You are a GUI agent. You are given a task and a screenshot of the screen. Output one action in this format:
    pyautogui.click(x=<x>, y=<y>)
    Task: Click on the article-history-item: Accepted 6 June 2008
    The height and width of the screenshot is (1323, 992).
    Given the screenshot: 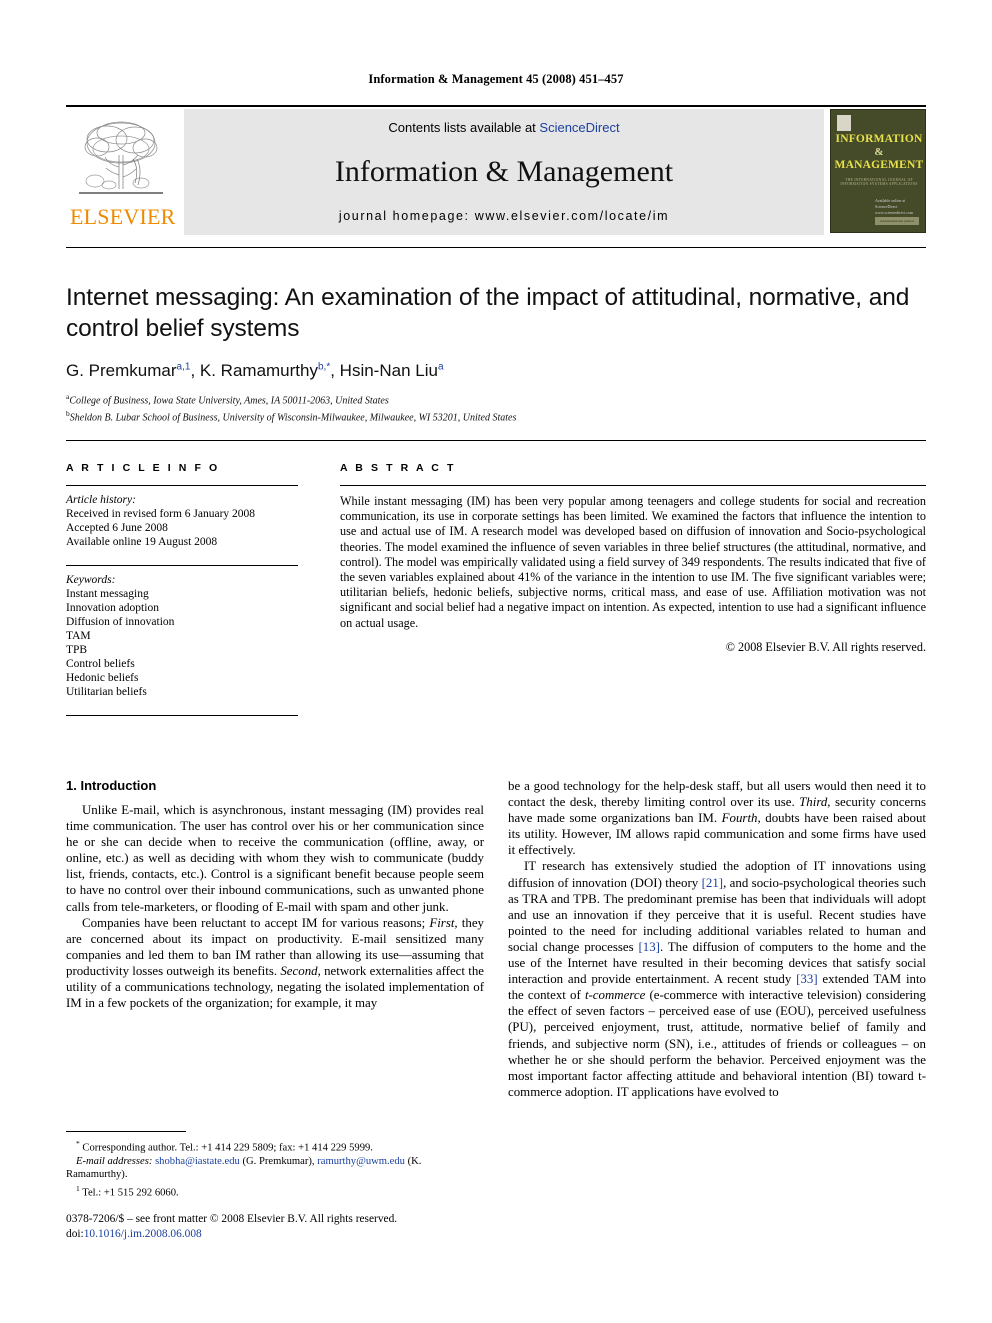 What is the action you would take?
    pyautogui.click(x=117, y=528)
    